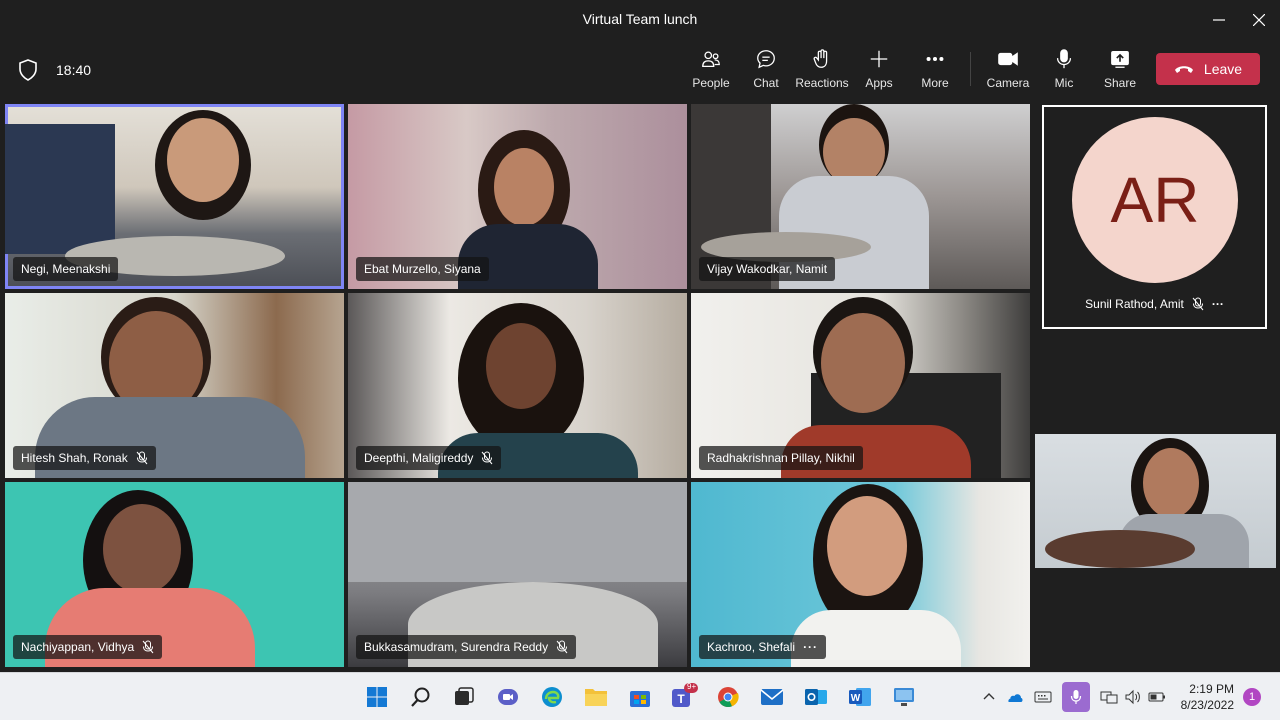 This screenshot has height=720, width=1280. I want to click on participant-name: Nachiyappan, Vidhya, so click(78, 647).